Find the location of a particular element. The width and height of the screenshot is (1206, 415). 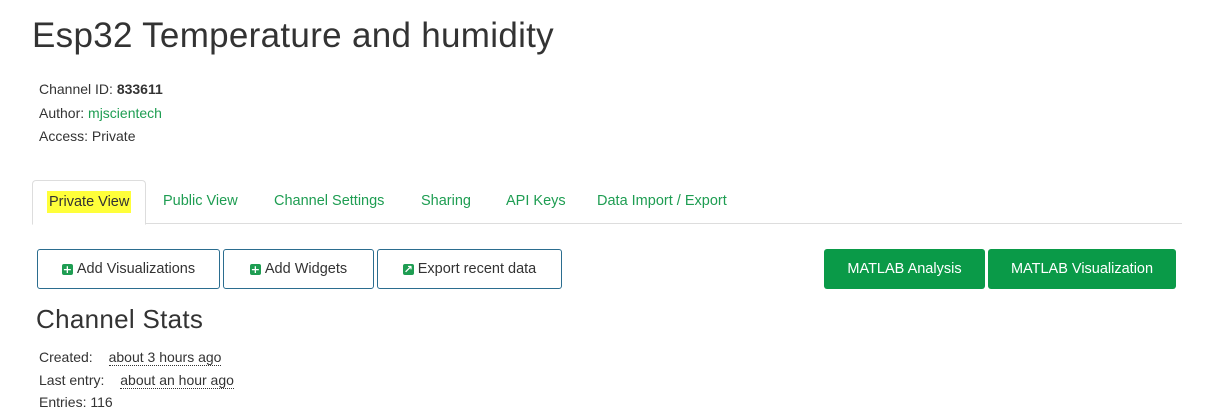

tab-data-import-export: Data Import / Export is located at coordinates (662, 201).